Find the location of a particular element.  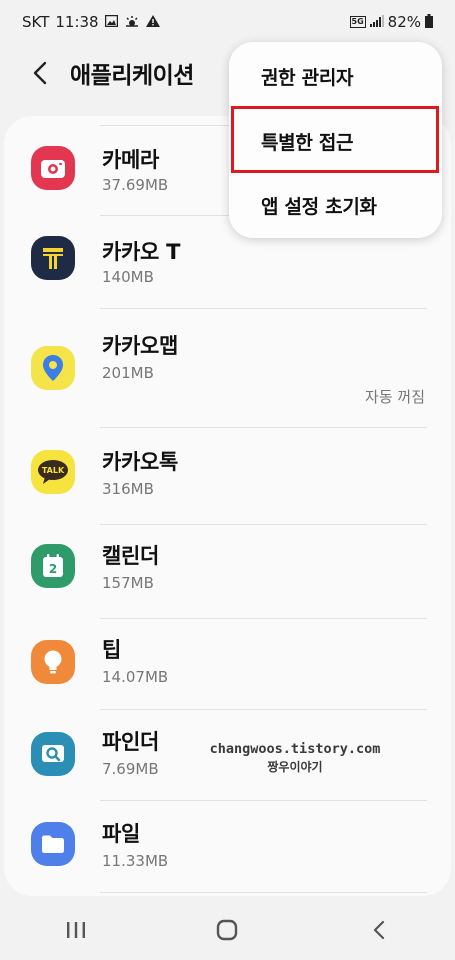

app-size: 11.33MB is located at coordinates (135, 861).